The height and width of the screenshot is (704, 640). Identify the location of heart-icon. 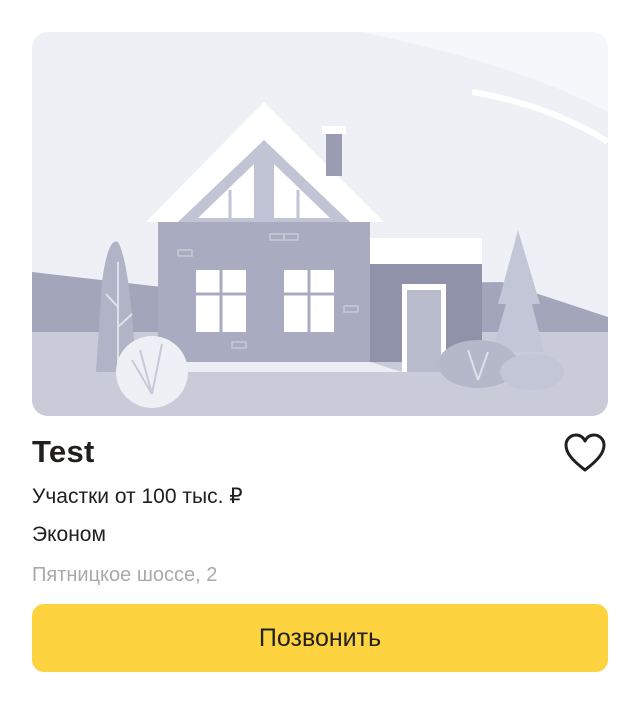
(585, 453).